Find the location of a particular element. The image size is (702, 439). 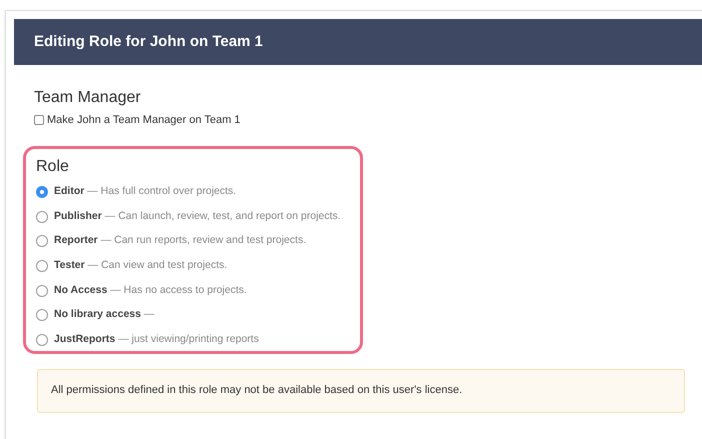

role-label: Publisher — Can launch, review, test, and report on projects. is located at coordinates (197, 216).